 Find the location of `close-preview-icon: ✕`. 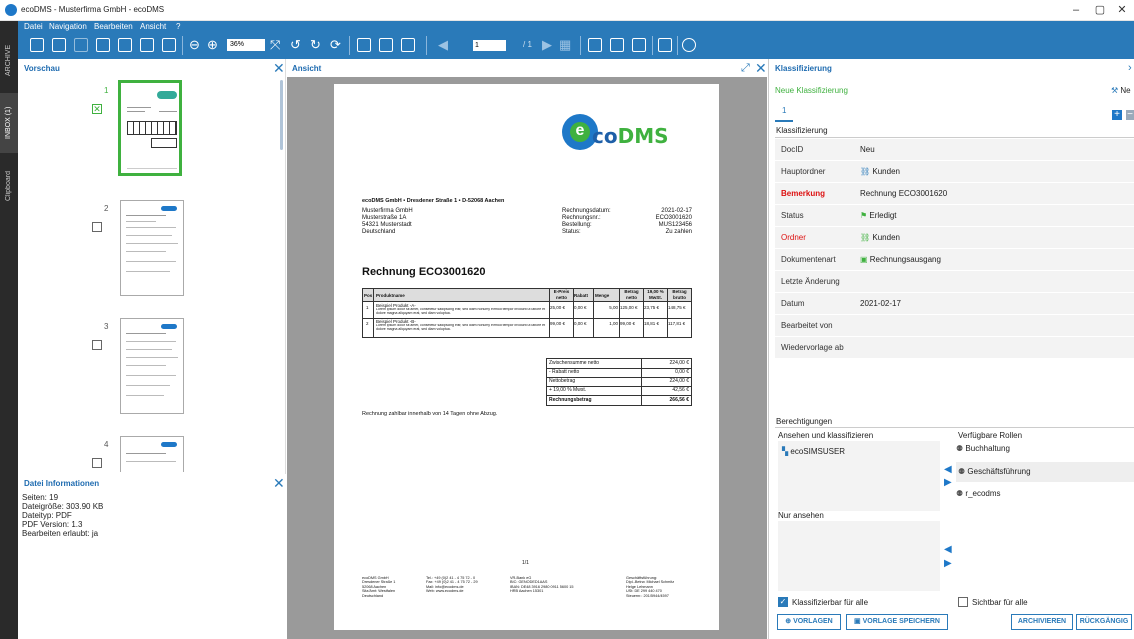

close-preview-icon: ✕ is located at coordinates (279, 68).